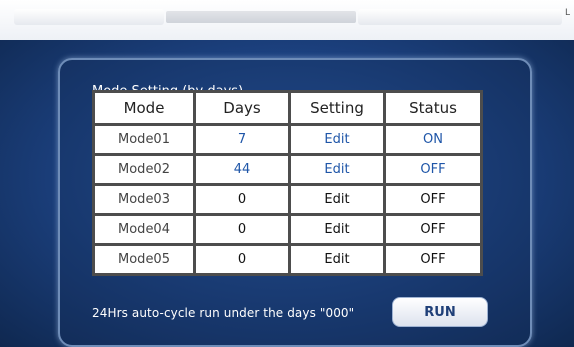 The image size is (574, 347). I want to click on table-row: Mode05 0 Edit OFF, so click(287, 259).